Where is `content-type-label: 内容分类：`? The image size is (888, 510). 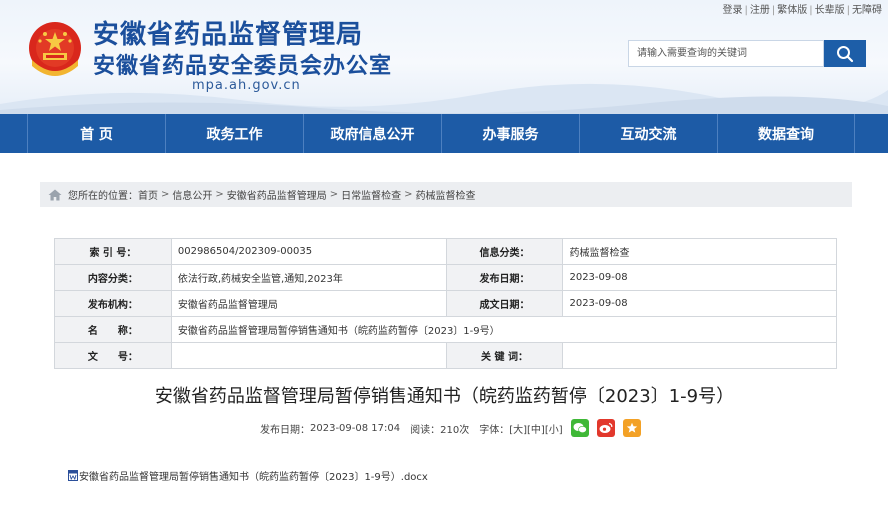 content-type-label: 内容分类： is located at coordinates (113, 277).